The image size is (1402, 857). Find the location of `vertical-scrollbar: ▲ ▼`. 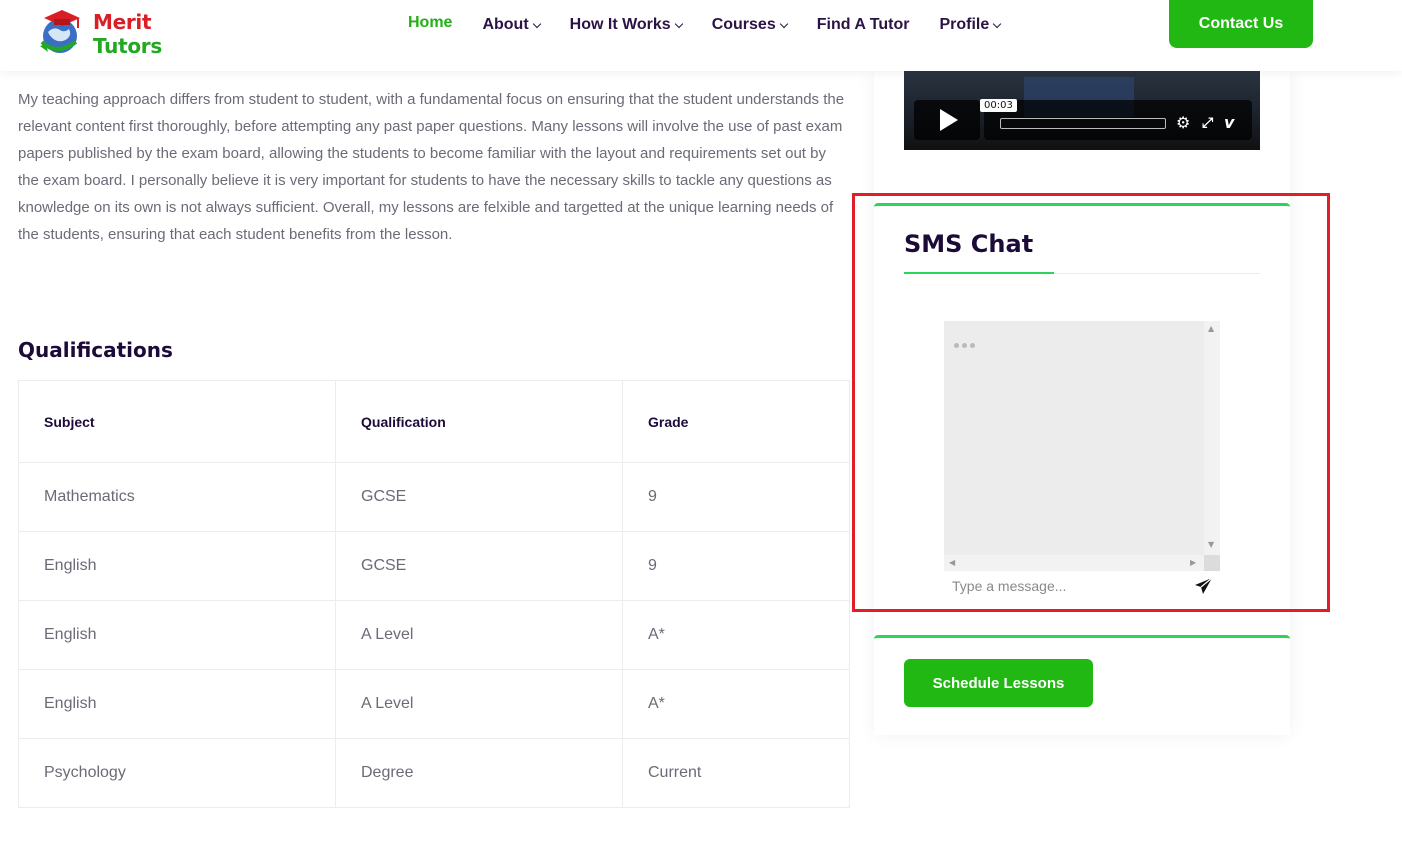

vertical-scrollbar: ▲ ▼ is located at coordinates (1212, 438).